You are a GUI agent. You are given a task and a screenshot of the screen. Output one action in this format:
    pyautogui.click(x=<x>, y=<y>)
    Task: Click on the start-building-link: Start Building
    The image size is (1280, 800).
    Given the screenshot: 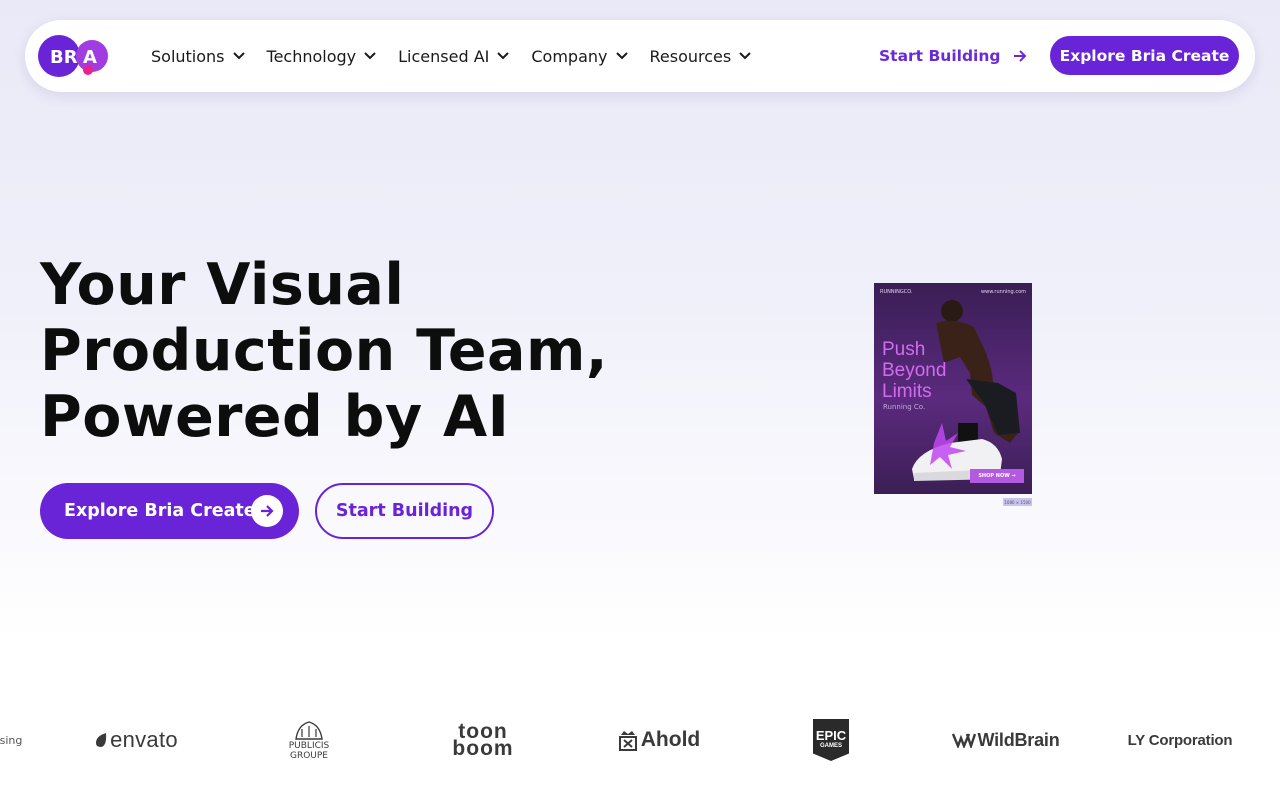 What is the action you would take?
    pyautogui.click(x=953, y=56)
    